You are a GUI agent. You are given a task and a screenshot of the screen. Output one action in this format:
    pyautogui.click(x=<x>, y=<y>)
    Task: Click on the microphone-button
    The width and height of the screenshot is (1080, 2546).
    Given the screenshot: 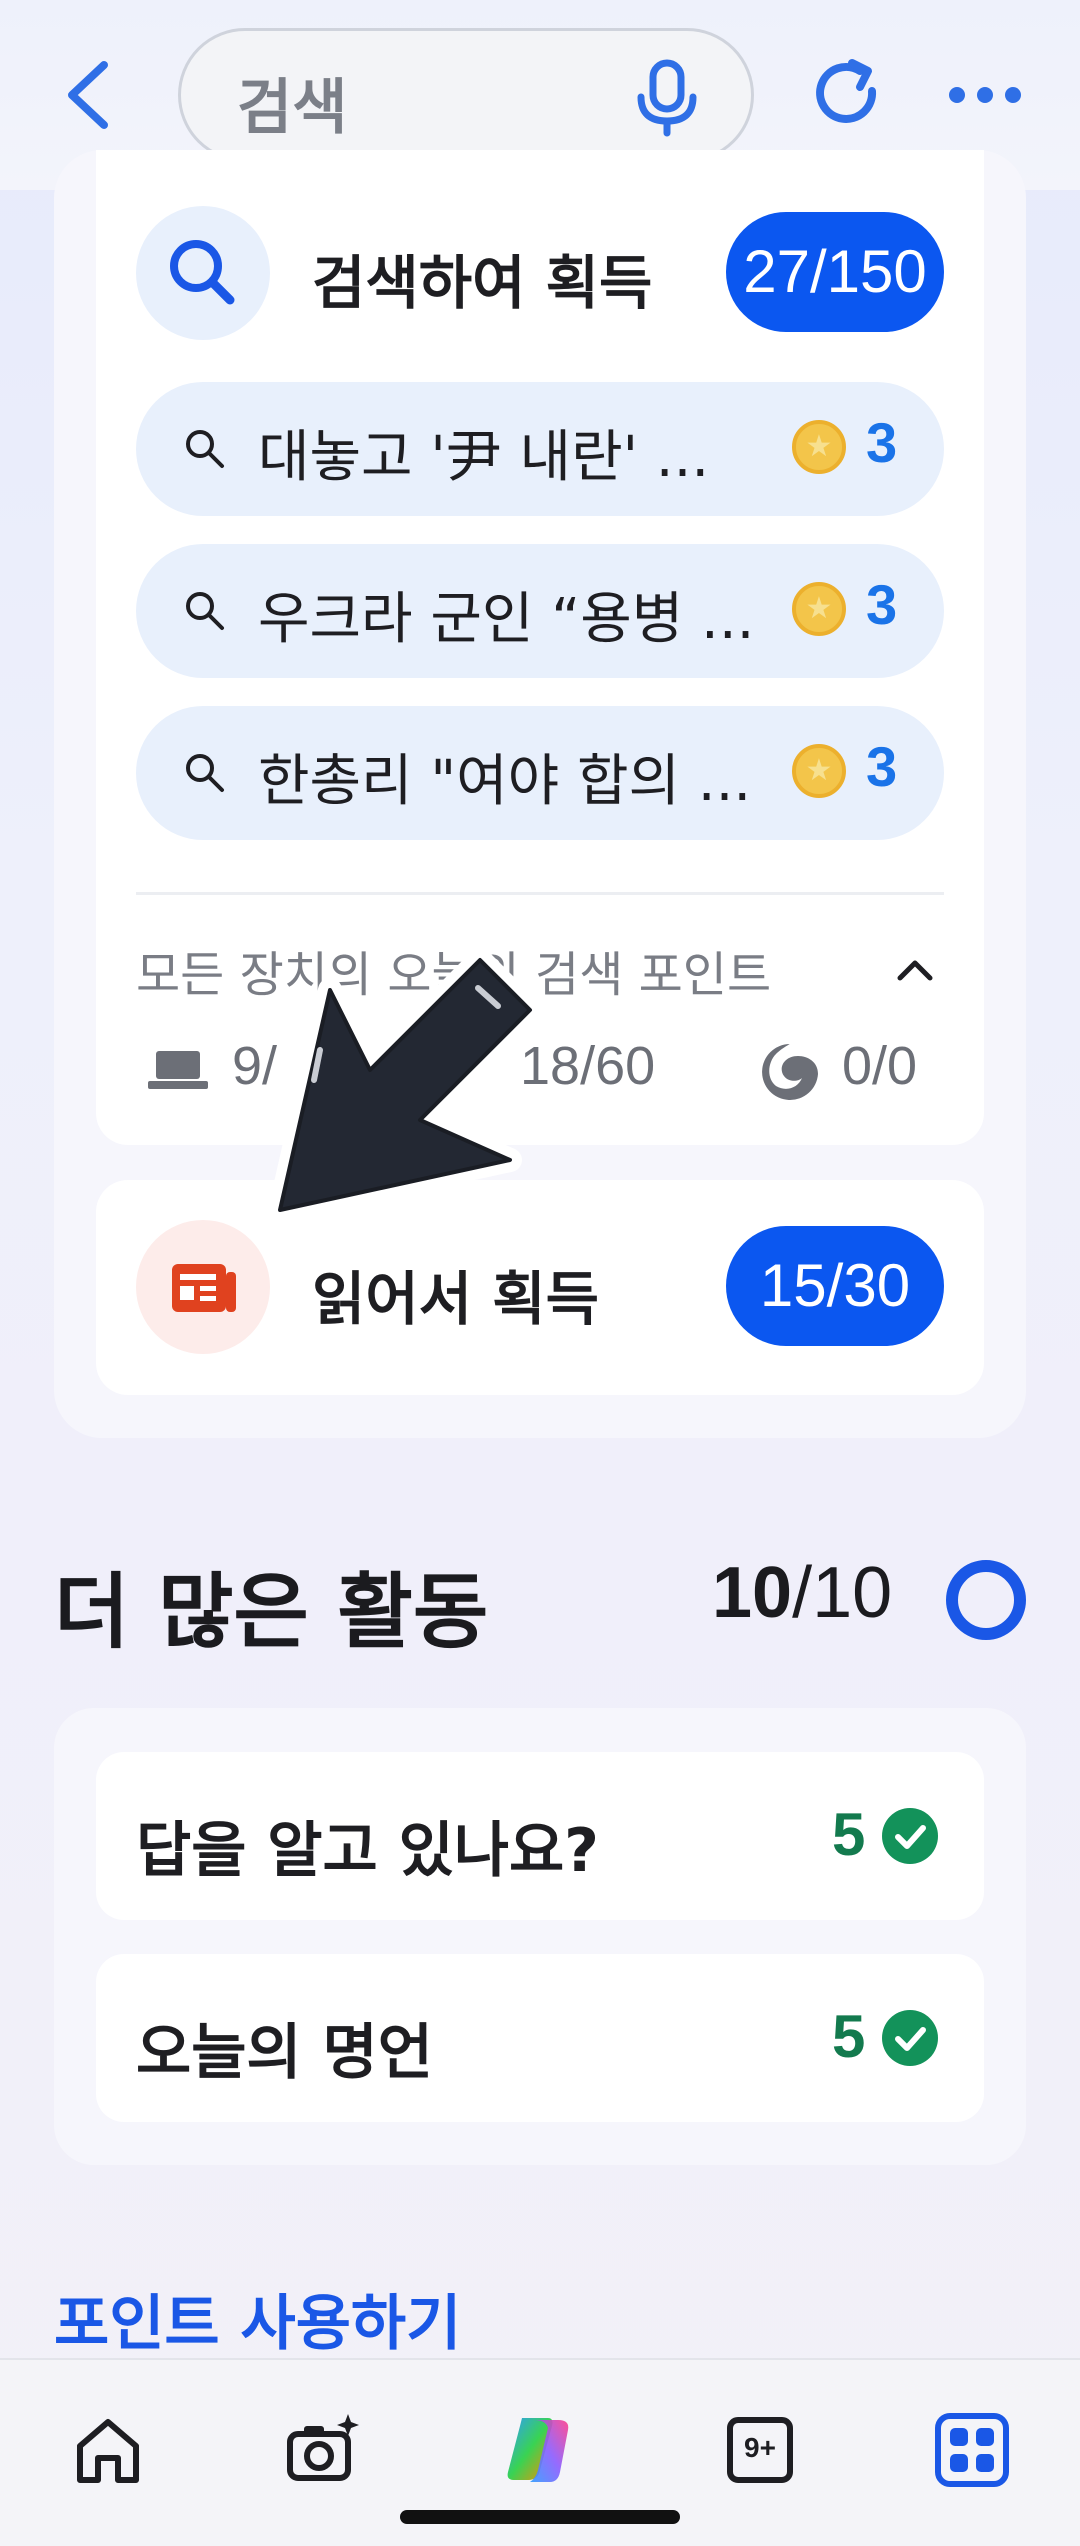 What is the action you would take?
    pyautogui.click(x=667, y=97)
    